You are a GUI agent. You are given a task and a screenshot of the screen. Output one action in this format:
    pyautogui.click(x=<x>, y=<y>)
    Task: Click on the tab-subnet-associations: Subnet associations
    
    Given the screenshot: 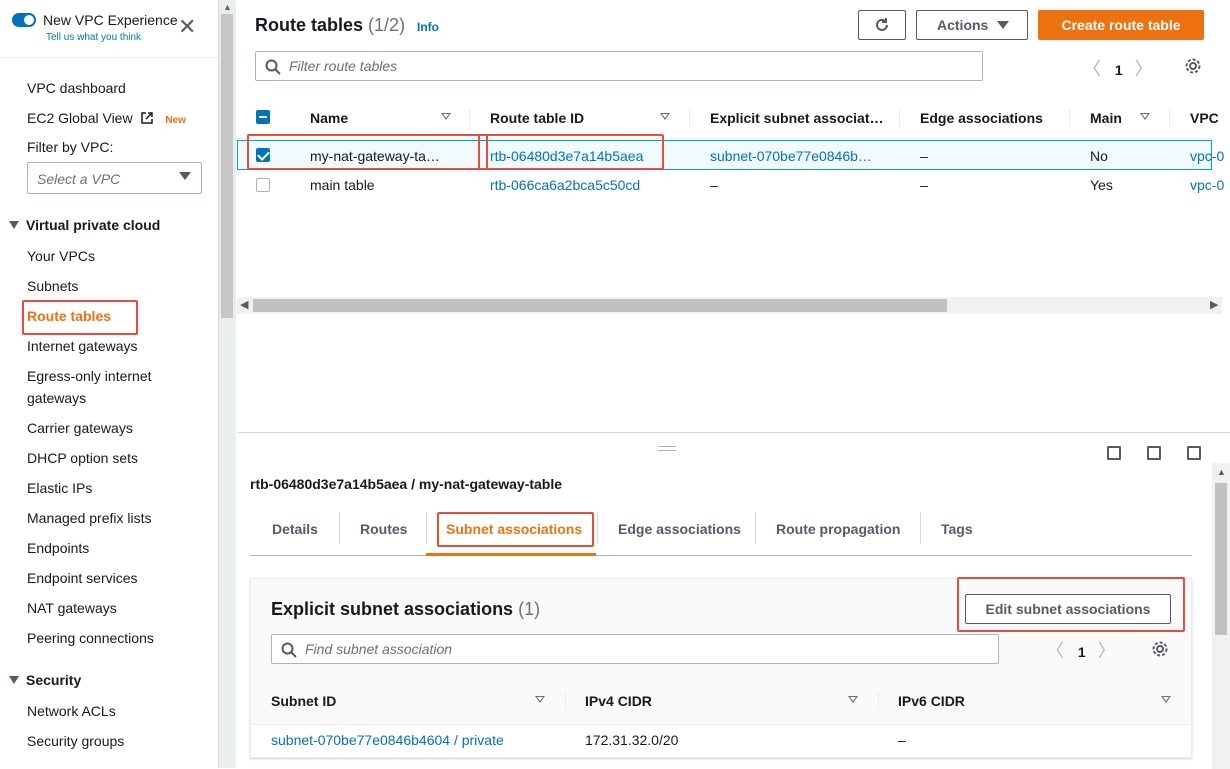 What is the action you would take?
    pyautogui.click(x=514, y=529)
    